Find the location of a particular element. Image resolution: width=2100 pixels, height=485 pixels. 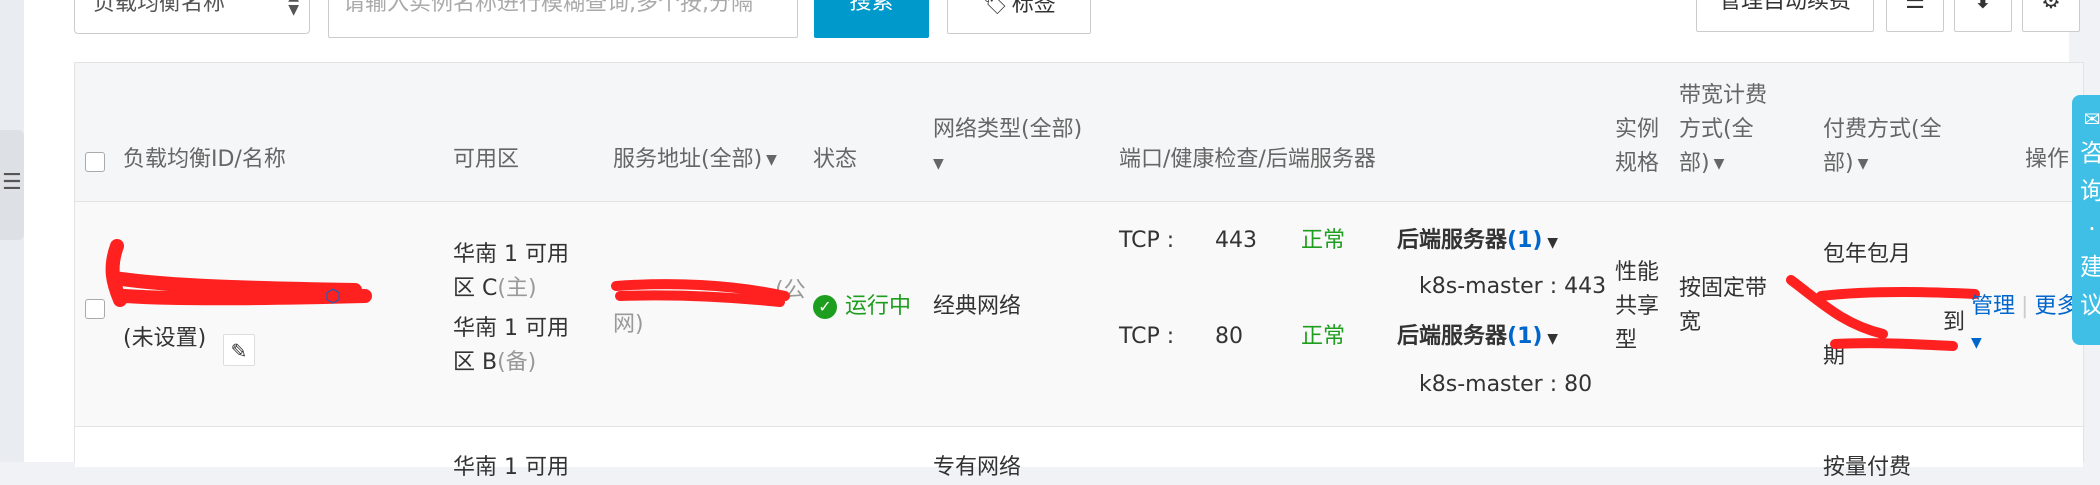

header-actions: 操作 is located at coordinates (2047, 159).